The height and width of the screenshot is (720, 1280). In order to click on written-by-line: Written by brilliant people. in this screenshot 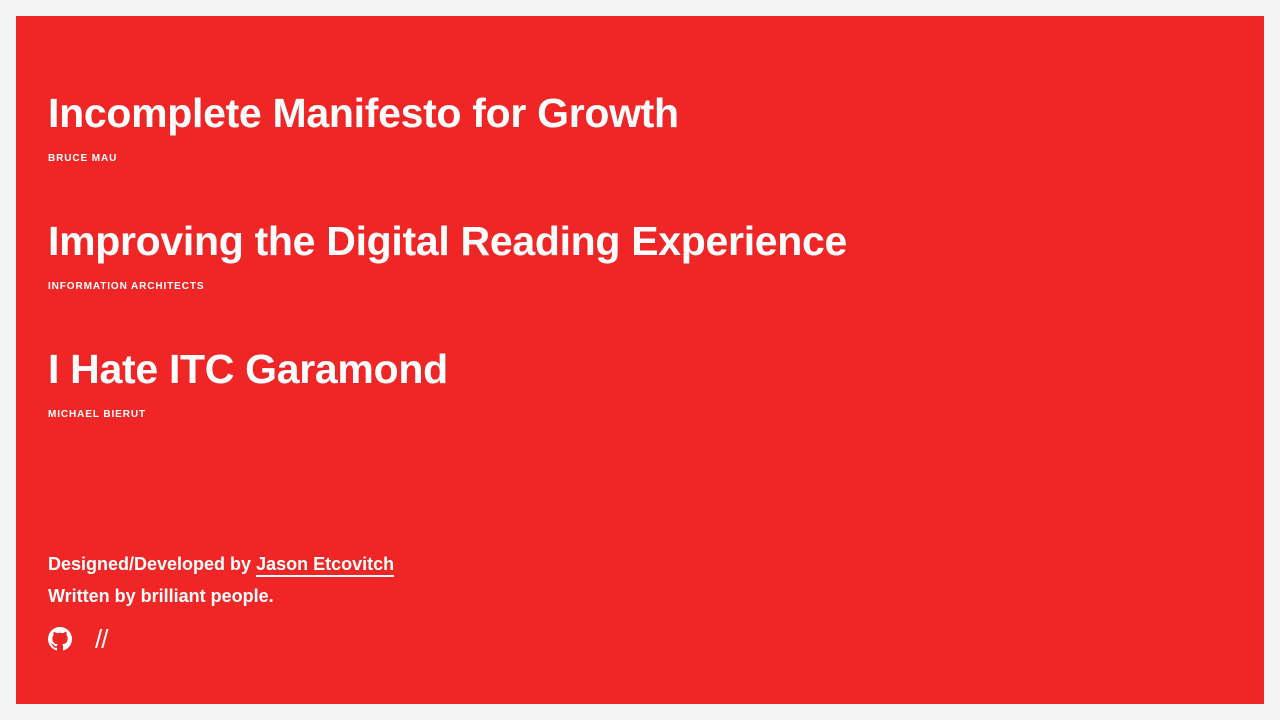, I will do `click(161, 596)`.